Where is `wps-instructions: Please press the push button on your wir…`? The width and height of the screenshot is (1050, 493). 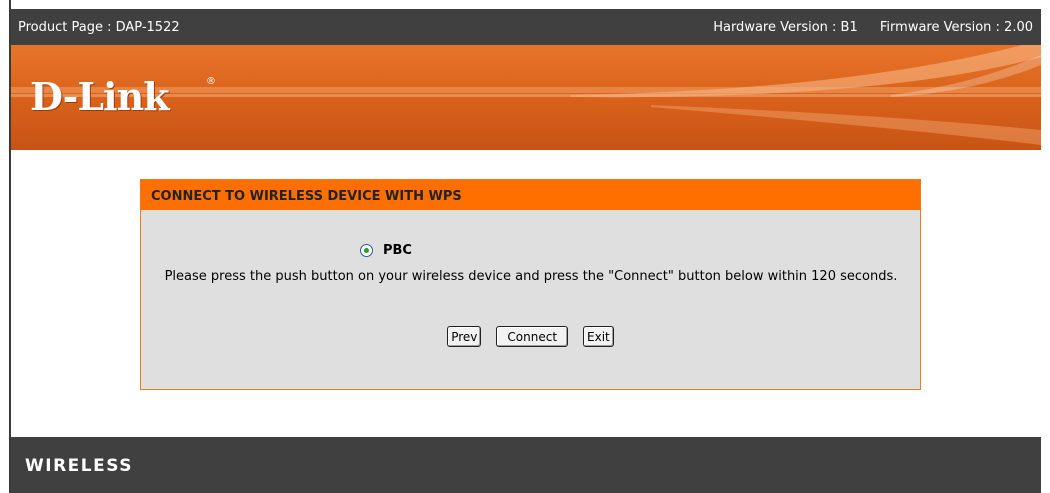 wps-instructions: Please press the push button on your wir… is located at coordinates (531, 276).